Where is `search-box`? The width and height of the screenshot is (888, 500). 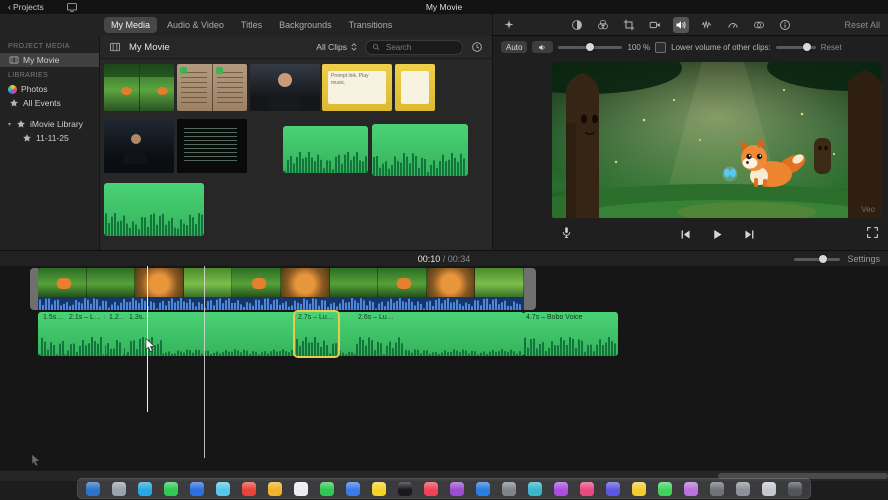
search-box is located at coordinates (414, 47).